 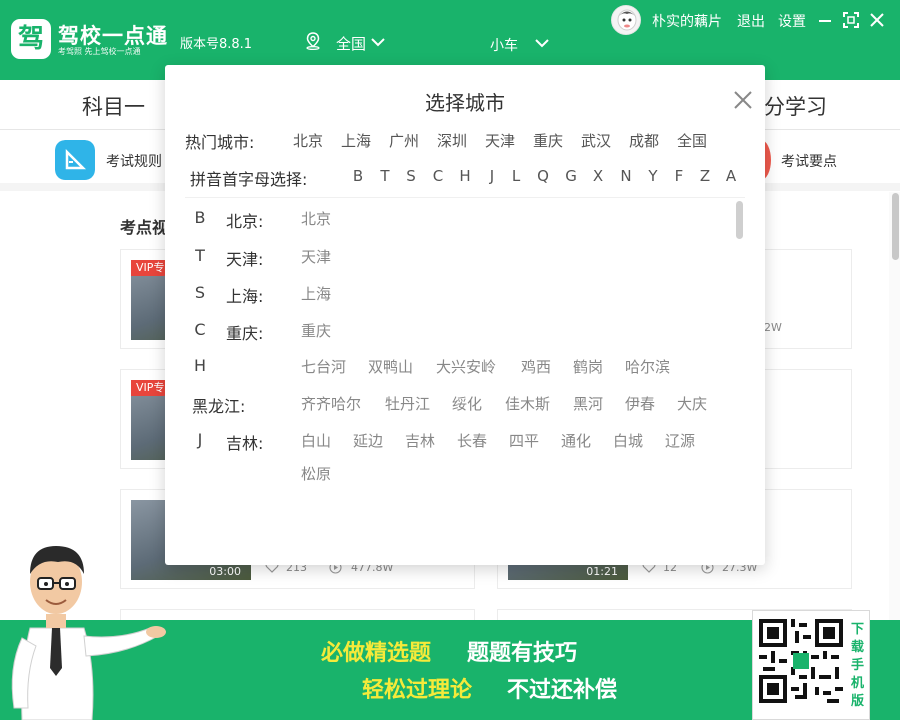 I want to click on letter-filter-g: G, so click(x=571, y=176).